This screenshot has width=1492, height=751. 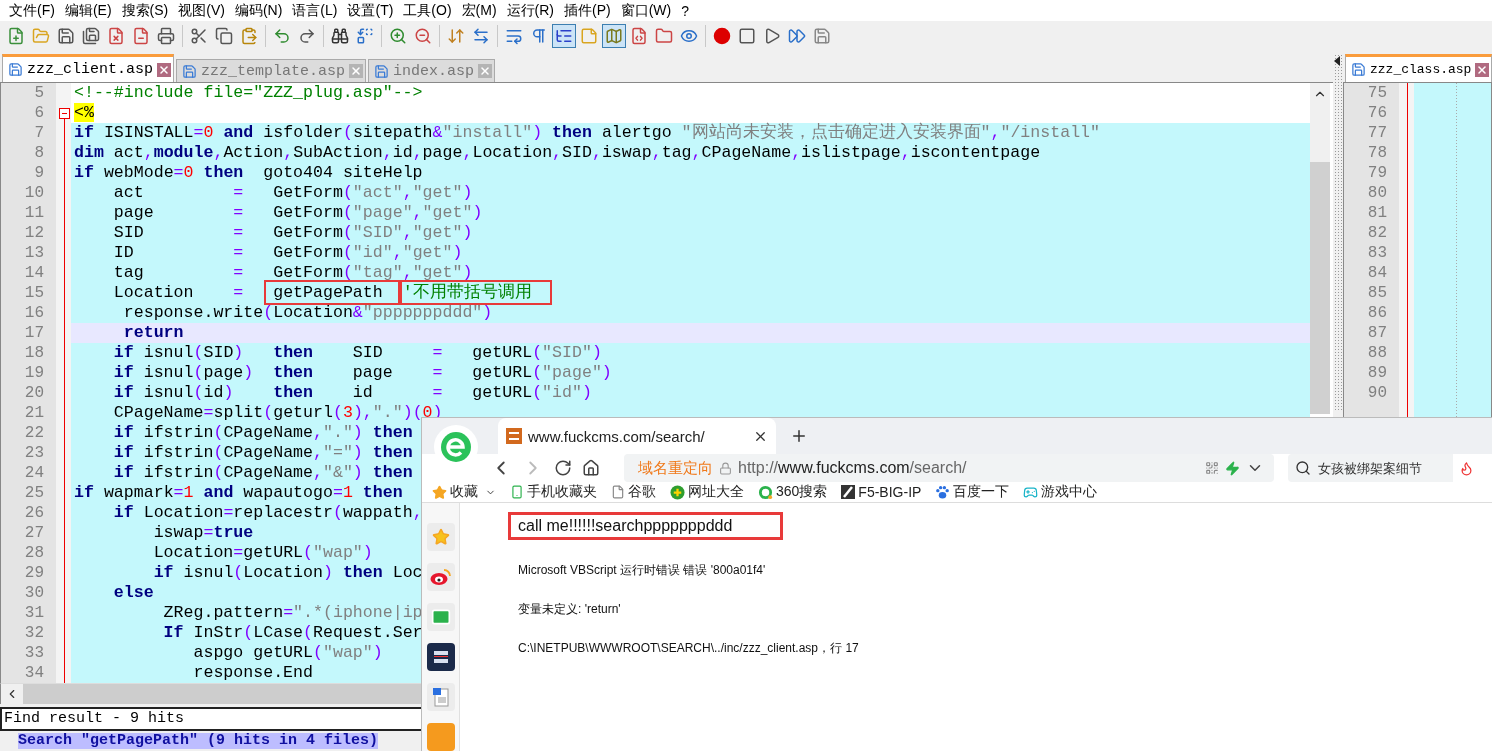 I want to click on new-file-icon, so click(x=16, y=35).